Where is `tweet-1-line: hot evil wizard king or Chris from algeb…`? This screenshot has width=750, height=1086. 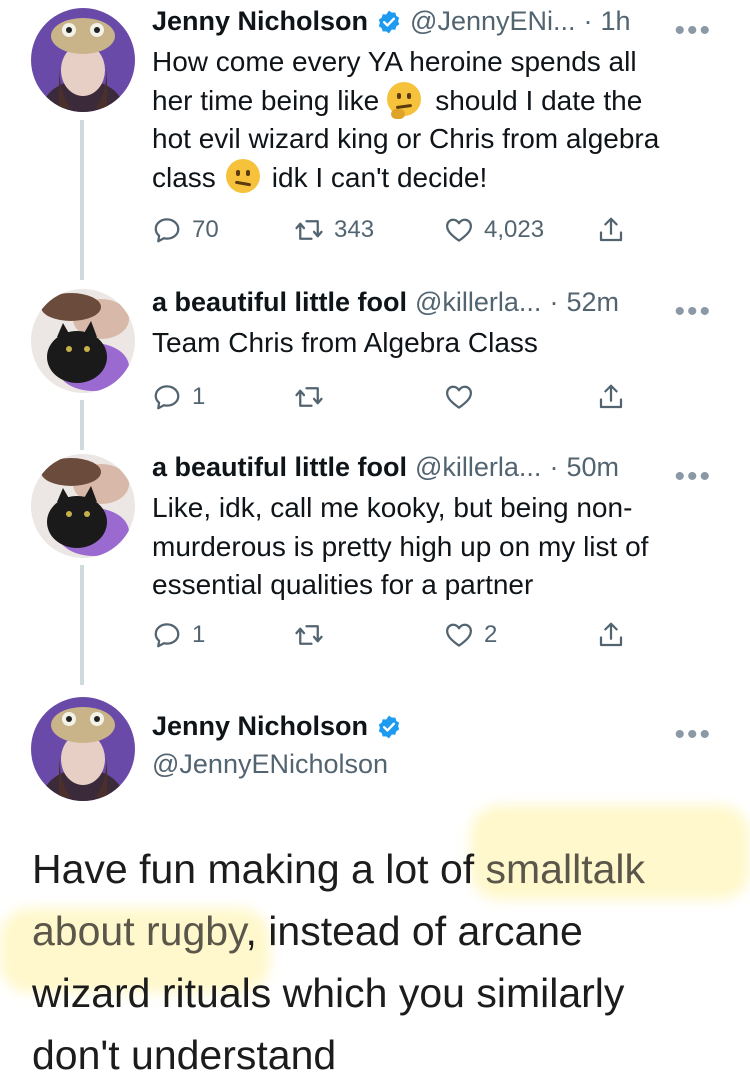
tweet-1-line: hot evil wizard king or Chris from algeb… is located at coordinates (406, 138).